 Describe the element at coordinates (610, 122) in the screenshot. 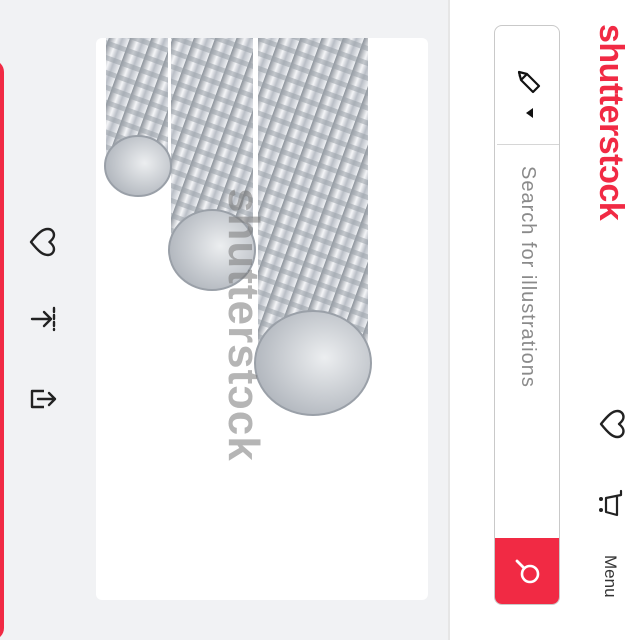

I see `brand-logo: shutterstɔck` at that location.